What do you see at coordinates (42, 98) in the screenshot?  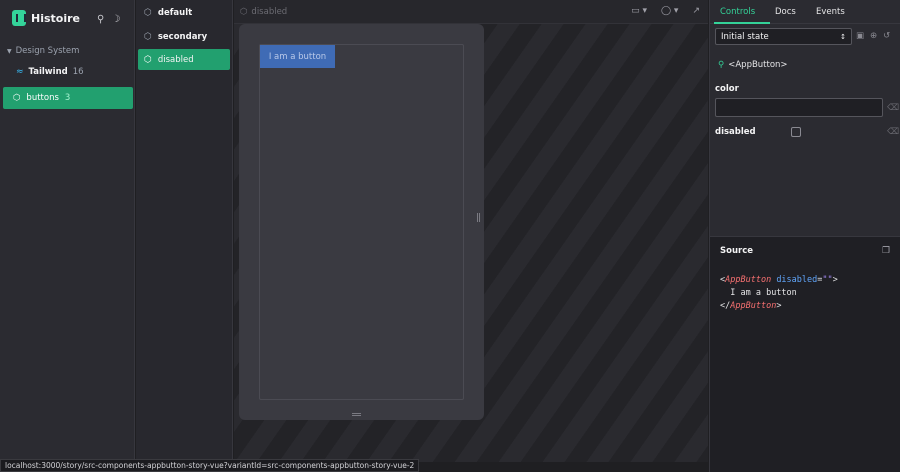 I see `tree-item-label: buttons` at bounding box center [42, 98].